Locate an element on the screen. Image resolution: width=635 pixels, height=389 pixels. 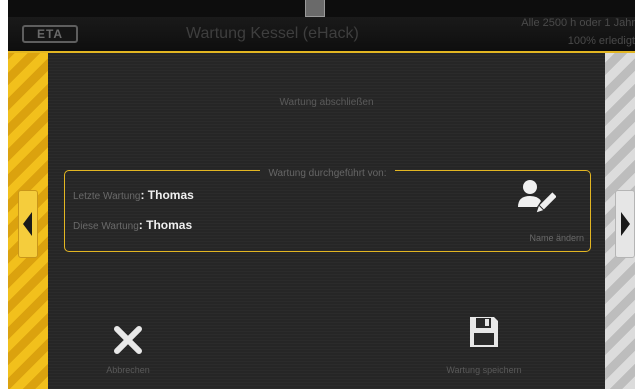
group-legend-text: Wartung durchgeführt von: is located at coordinates (327, 173).